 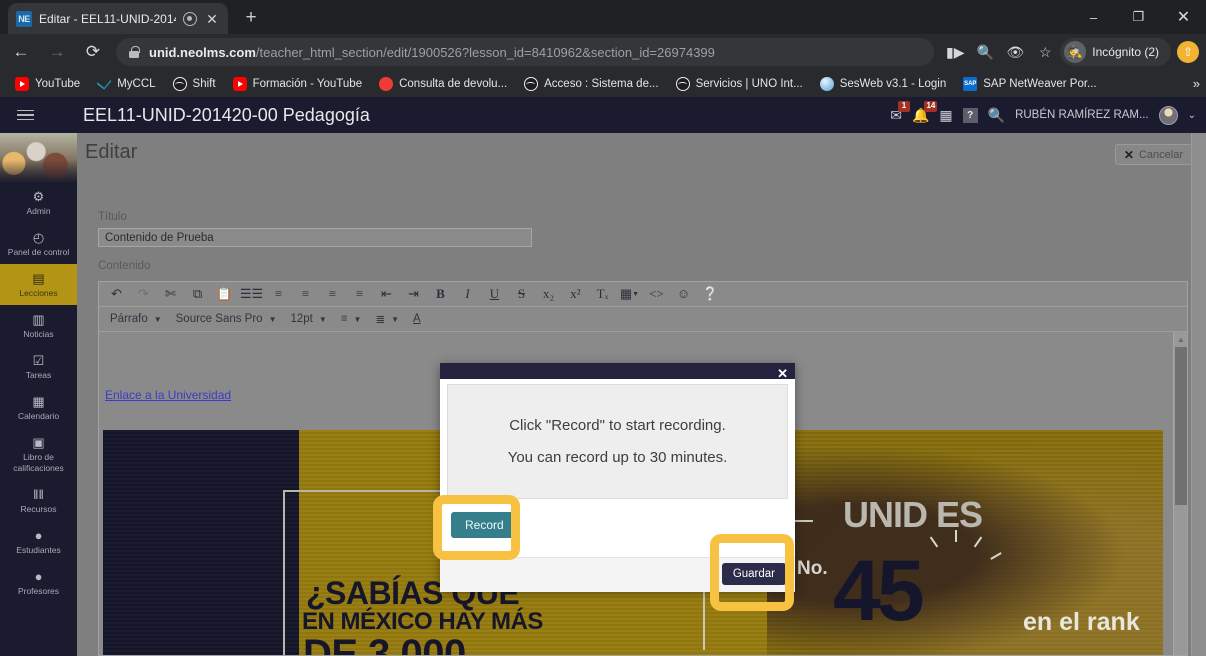 I want to click on find-replace-icon: ☰☰, so click(x=251, y=294).